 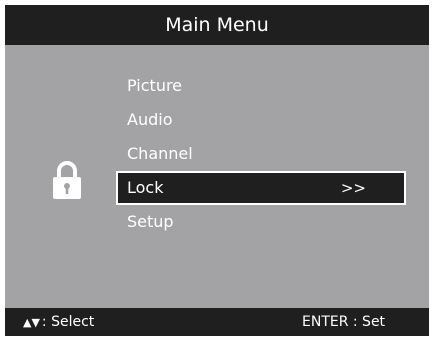 What do you see at coordinates (261, 86) in the screenshot?
I see `menu-item-picture: Picture` at bounding box center [261, 86].